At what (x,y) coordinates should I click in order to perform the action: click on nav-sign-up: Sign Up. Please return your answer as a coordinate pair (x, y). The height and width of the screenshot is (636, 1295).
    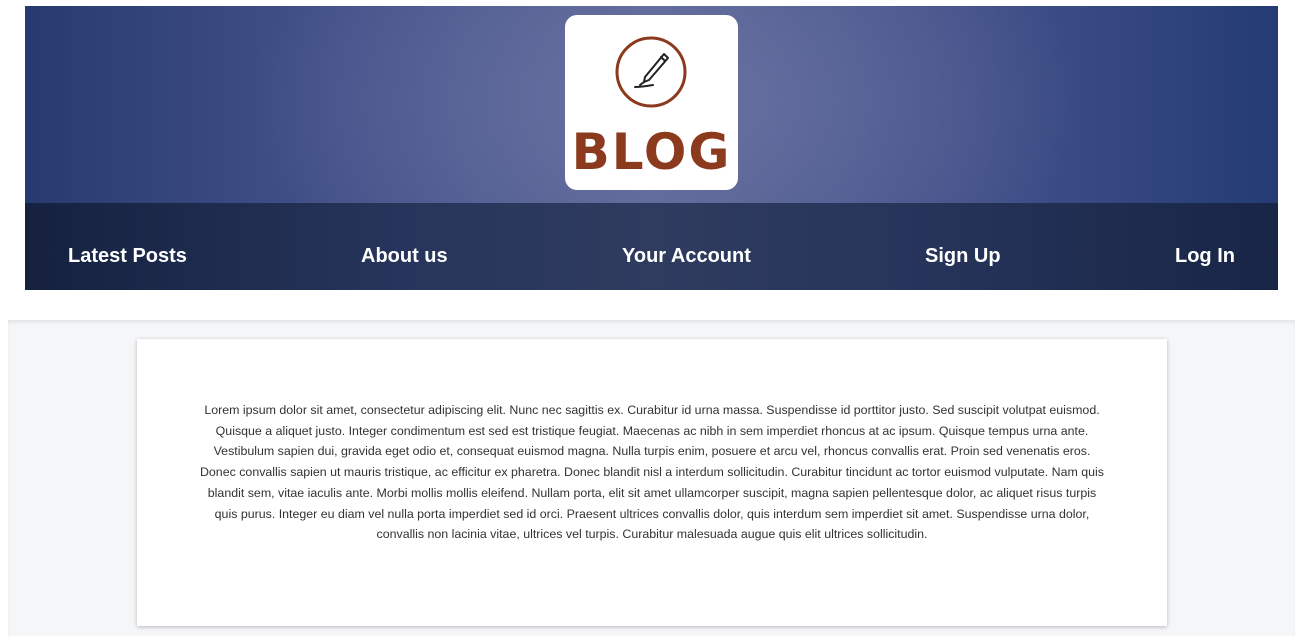
    Looking at the image, I should click on (963, 256).